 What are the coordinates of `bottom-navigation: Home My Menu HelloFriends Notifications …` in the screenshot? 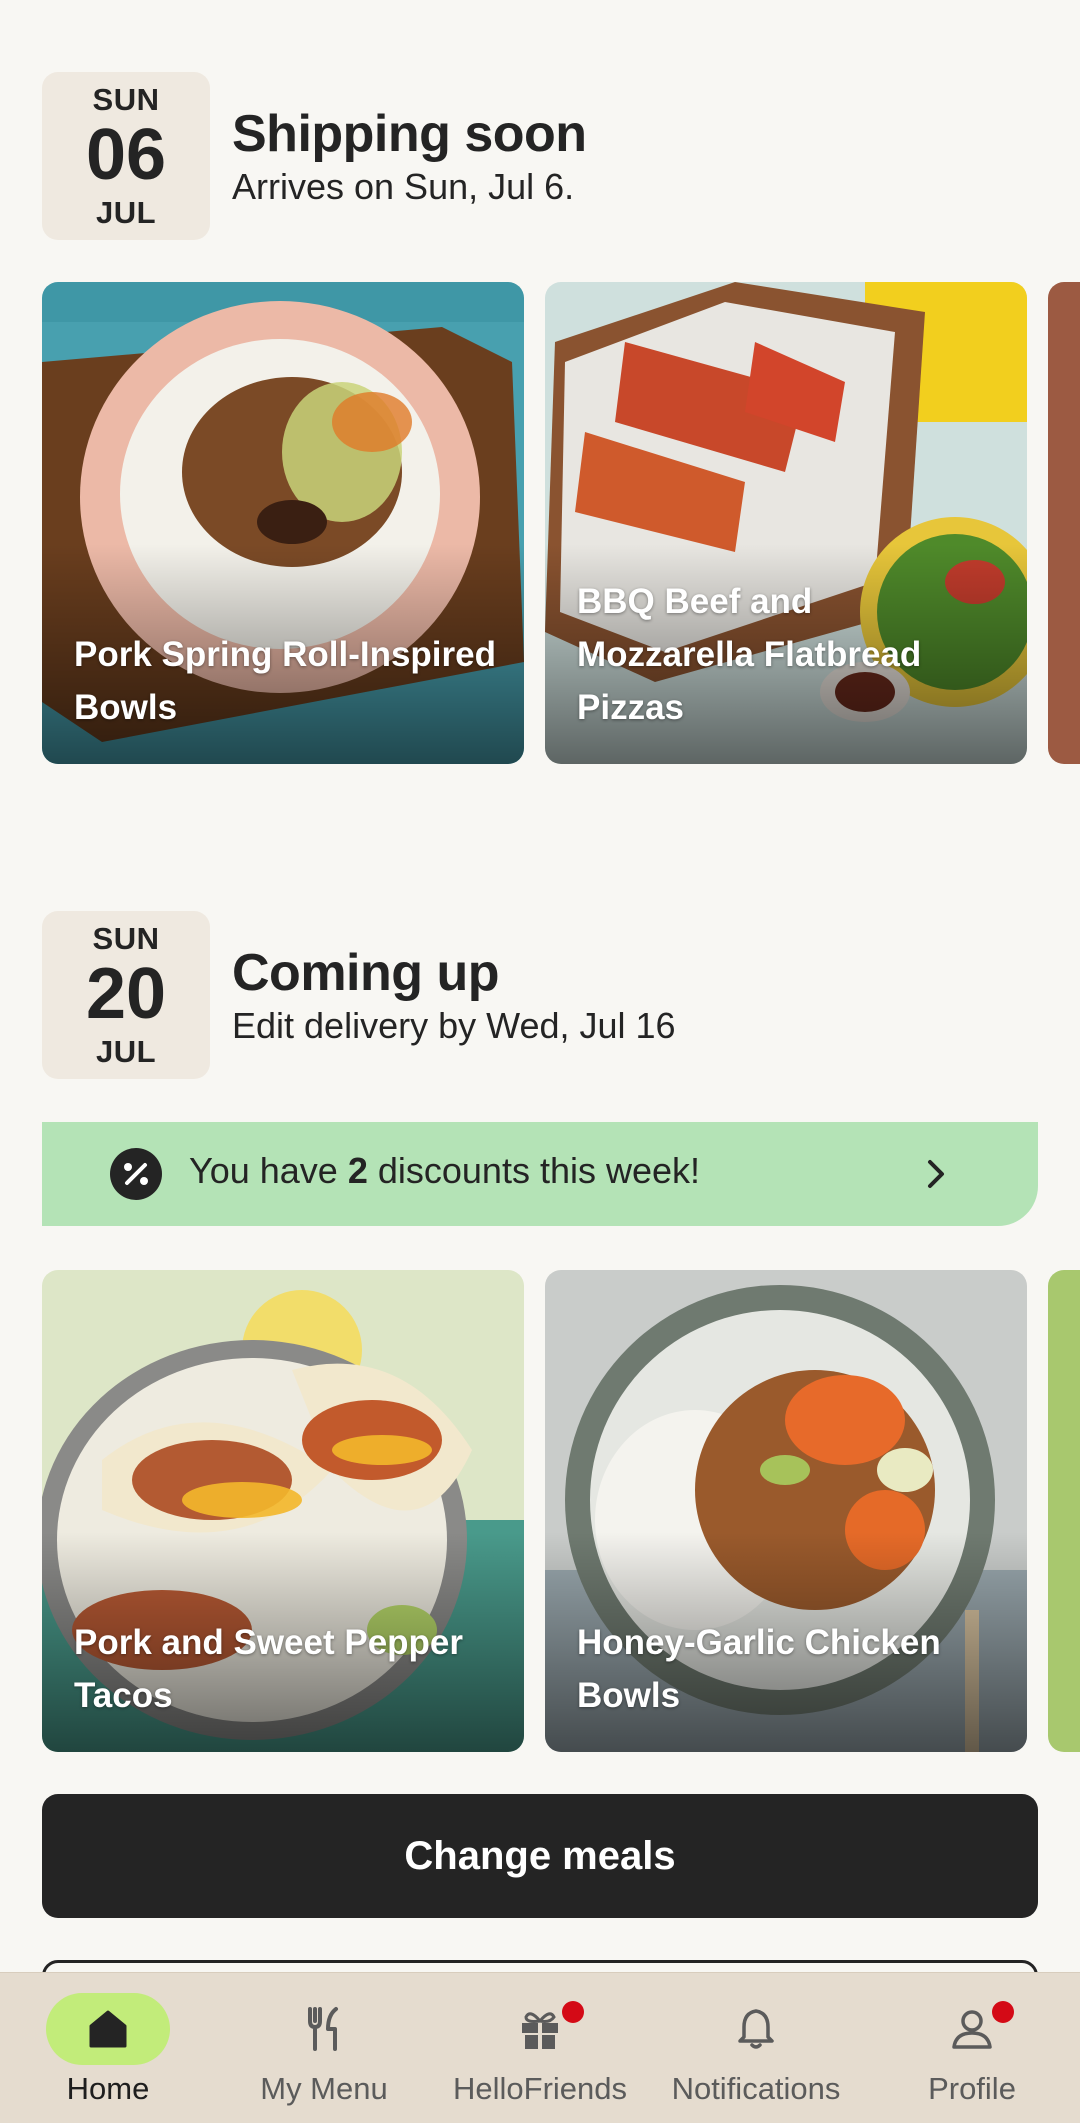 It's located at (540, 2047).